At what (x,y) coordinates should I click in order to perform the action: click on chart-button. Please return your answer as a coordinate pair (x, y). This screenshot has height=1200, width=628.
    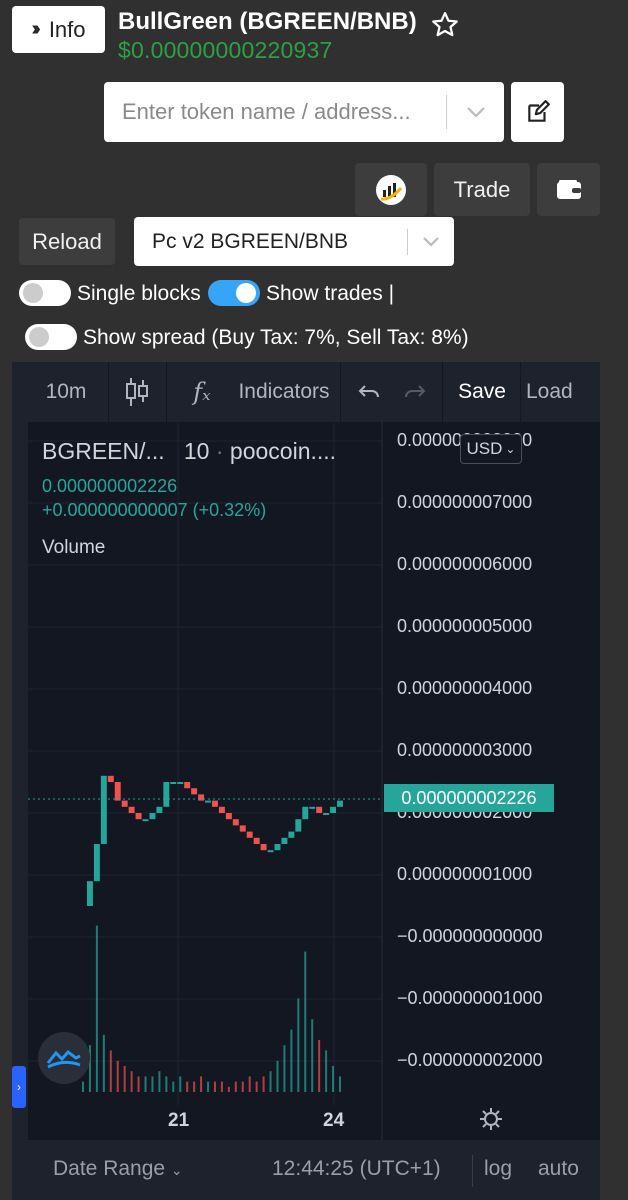
    Looking at the image, I should click on (391, 189).